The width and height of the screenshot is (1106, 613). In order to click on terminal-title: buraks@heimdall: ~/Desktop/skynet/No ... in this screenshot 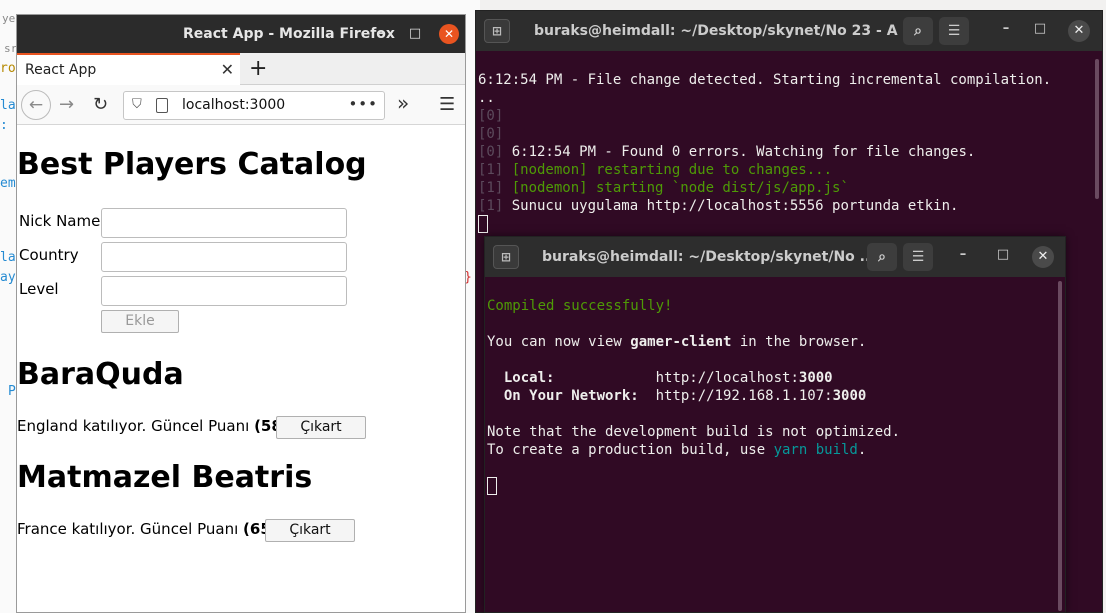, I will do `click(709, 257)`.